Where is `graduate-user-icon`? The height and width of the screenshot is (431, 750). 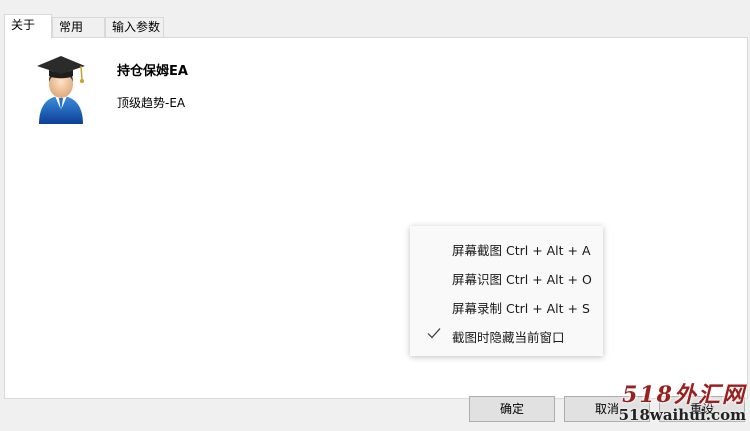
graduate-user-icon is located at coordinates (61, 90).